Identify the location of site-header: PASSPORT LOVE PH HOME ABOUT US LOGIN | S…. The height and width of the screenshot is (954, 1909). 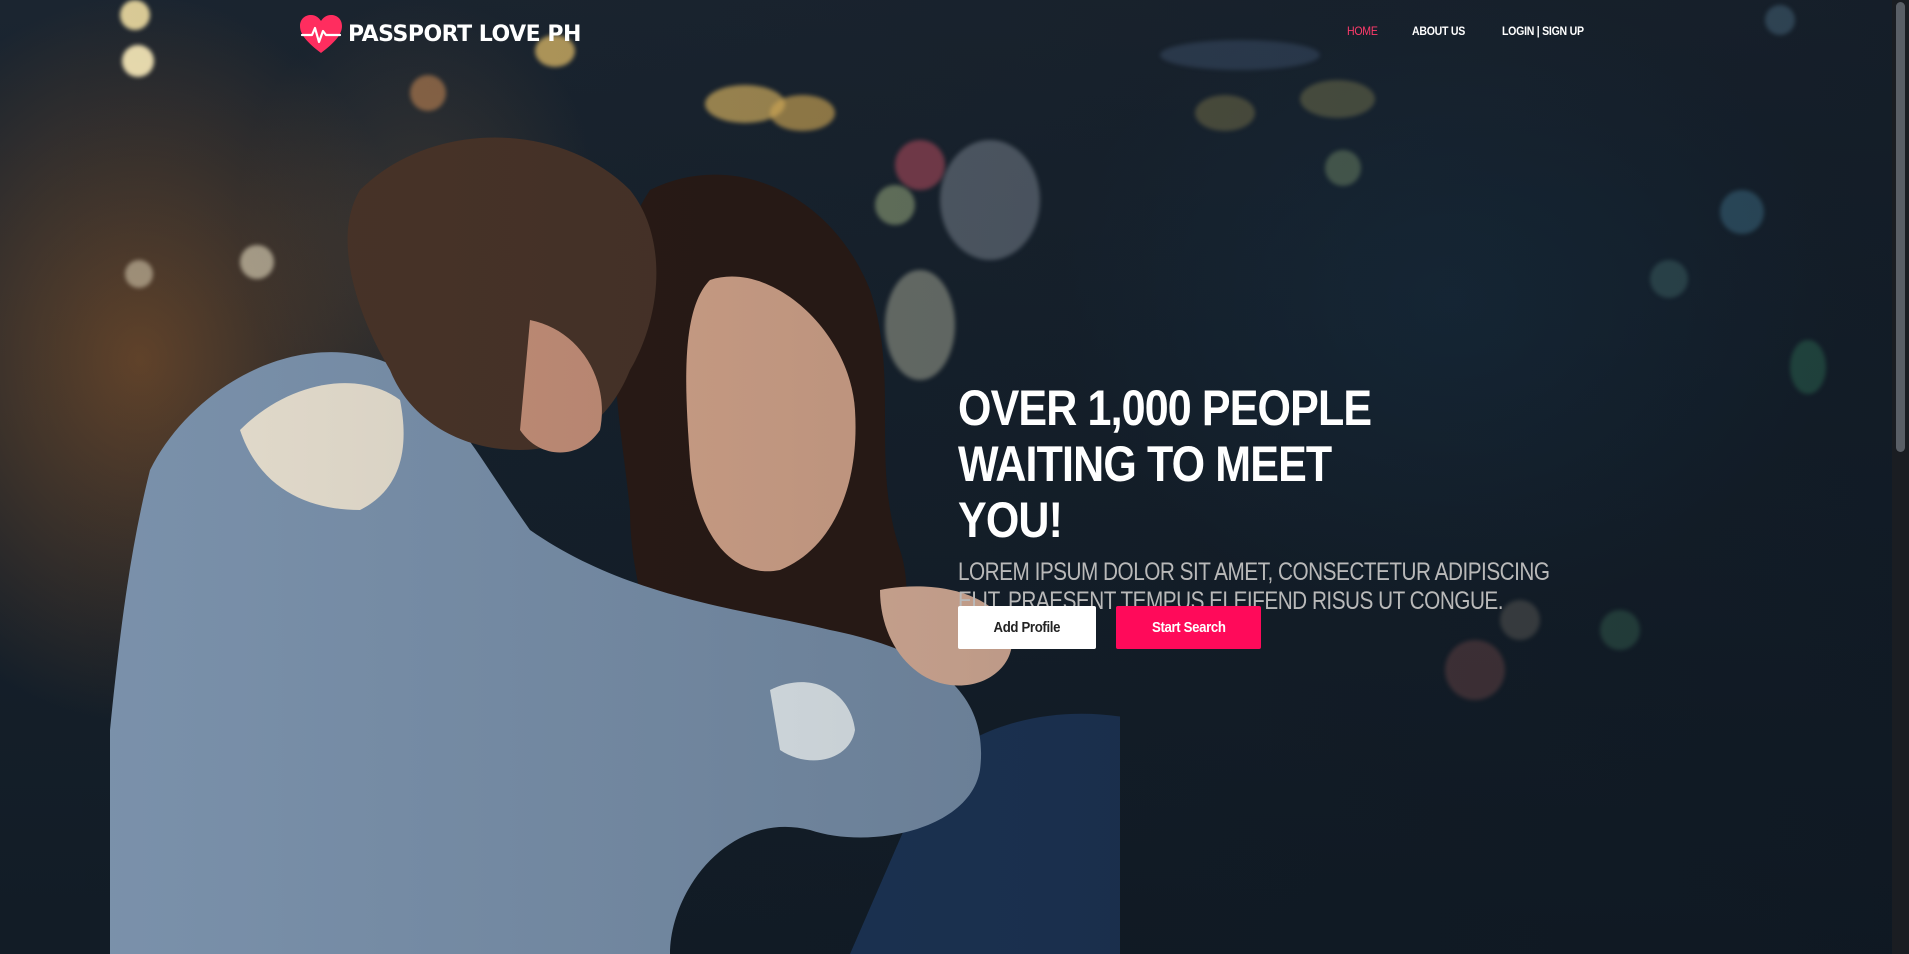
(954, 33).